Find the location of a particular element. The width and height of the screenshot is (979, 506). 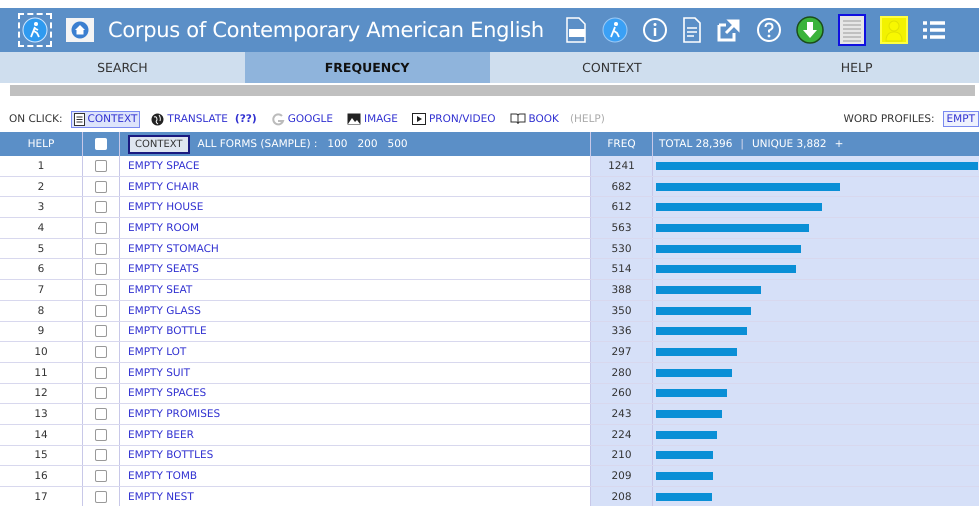

frequency-value: 210 is located at coordinates (621, 455).